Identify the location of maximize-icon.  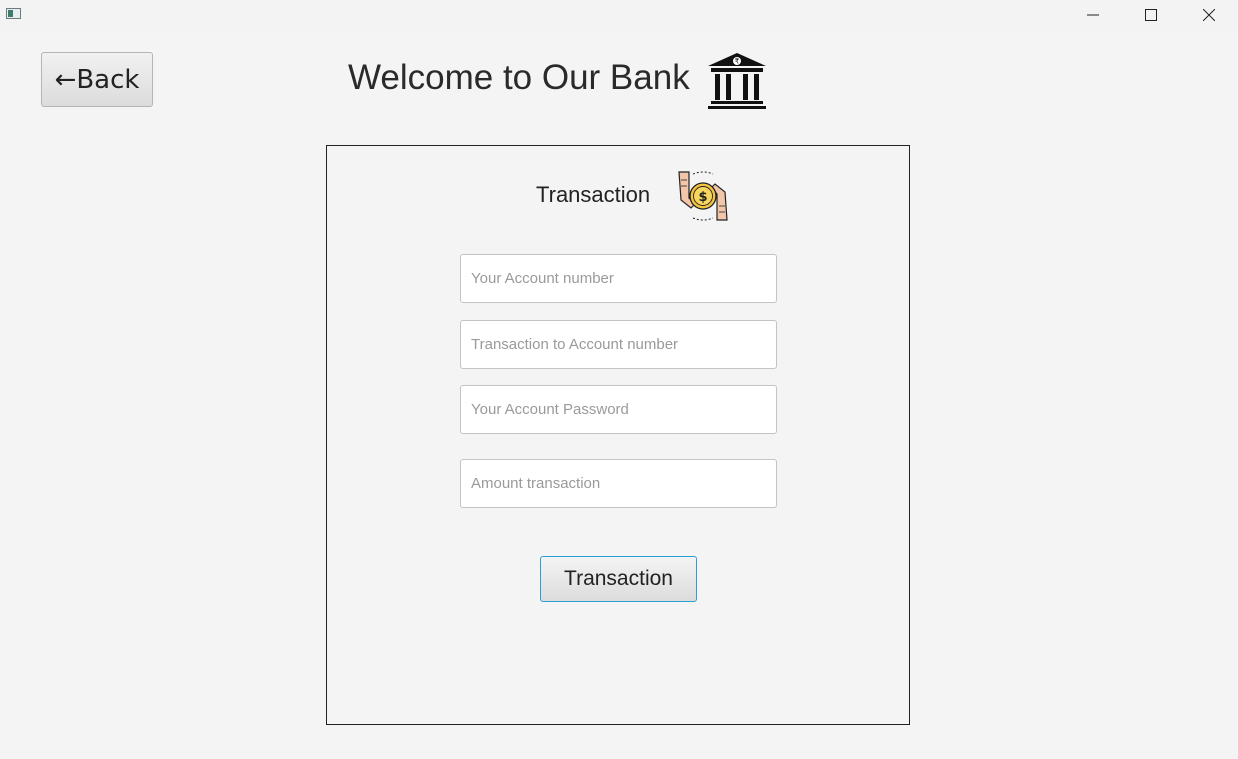
(1151, 15).